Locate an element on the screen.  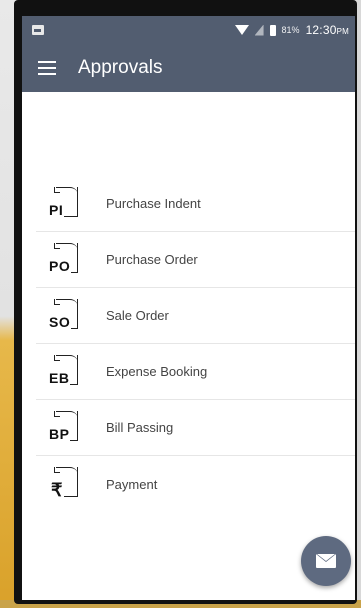
status-bar: 81% 12:30PM is located at coordinates (188, 30).